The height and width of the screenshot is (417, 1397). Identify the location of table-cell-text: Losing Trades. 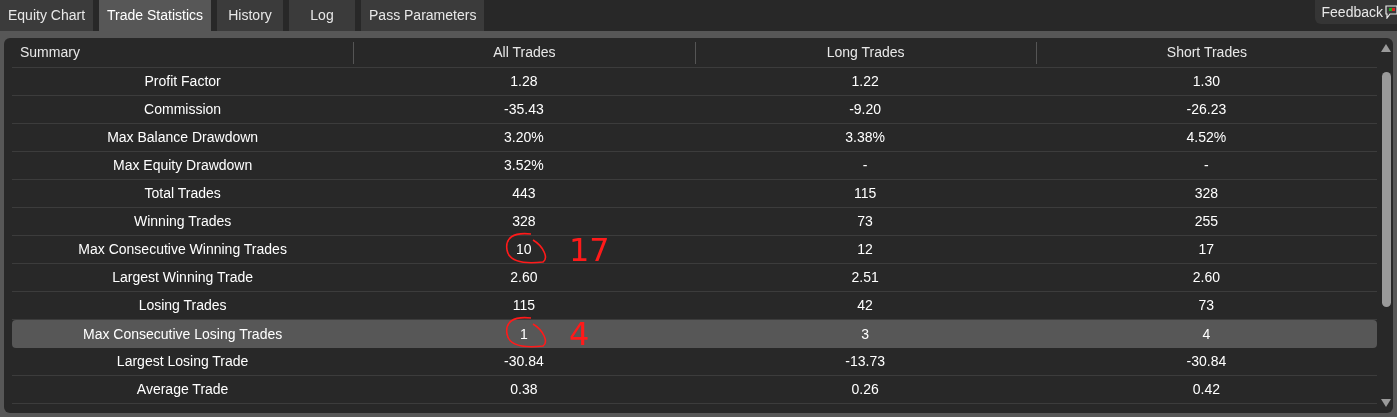
(182, 305).